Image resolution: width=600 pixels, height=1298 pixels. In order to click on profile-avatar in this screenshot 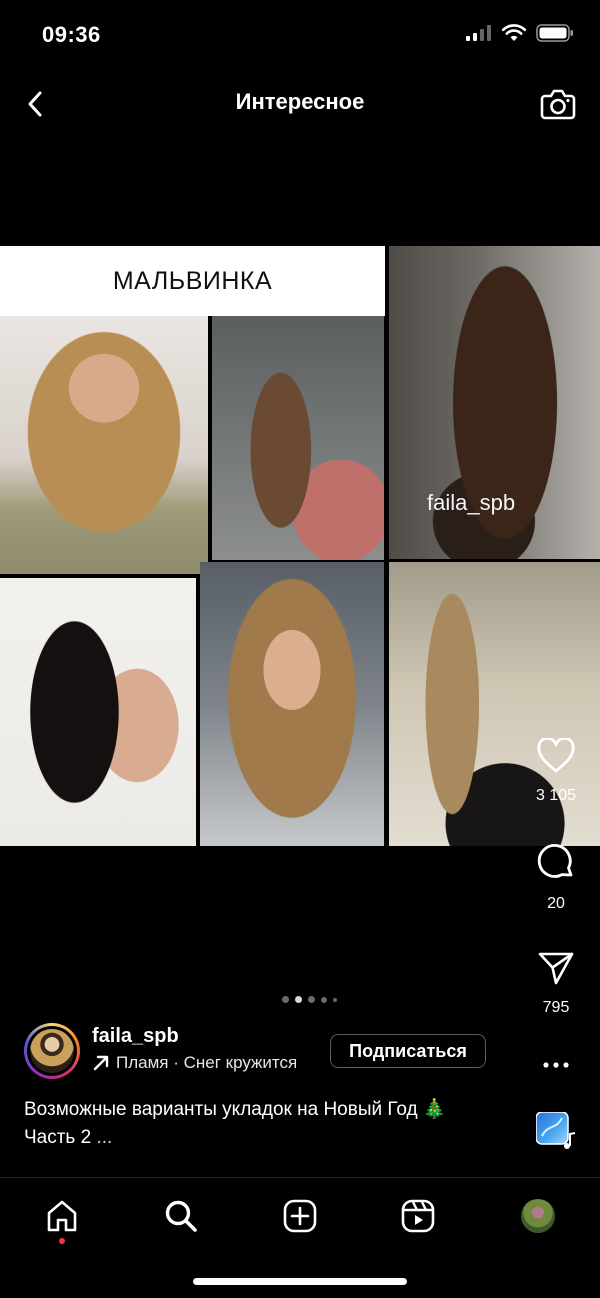, I will do `click(538, 1216)`.